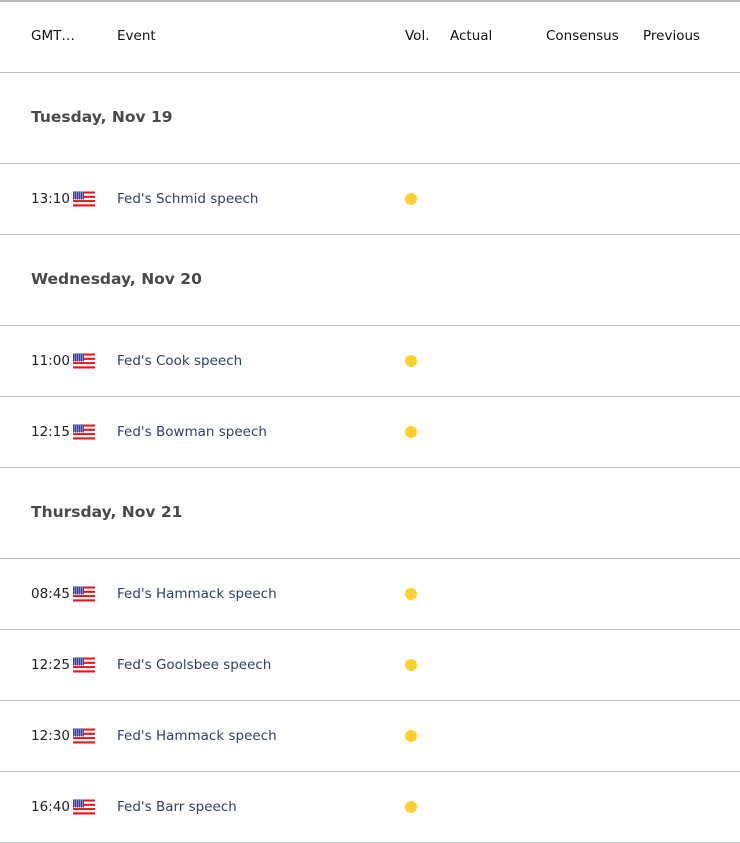  What do you see at coordinates (417, 36) in the screenshot?
I see `column-header-volatility: Vol.` at bounding box center [417, 36].